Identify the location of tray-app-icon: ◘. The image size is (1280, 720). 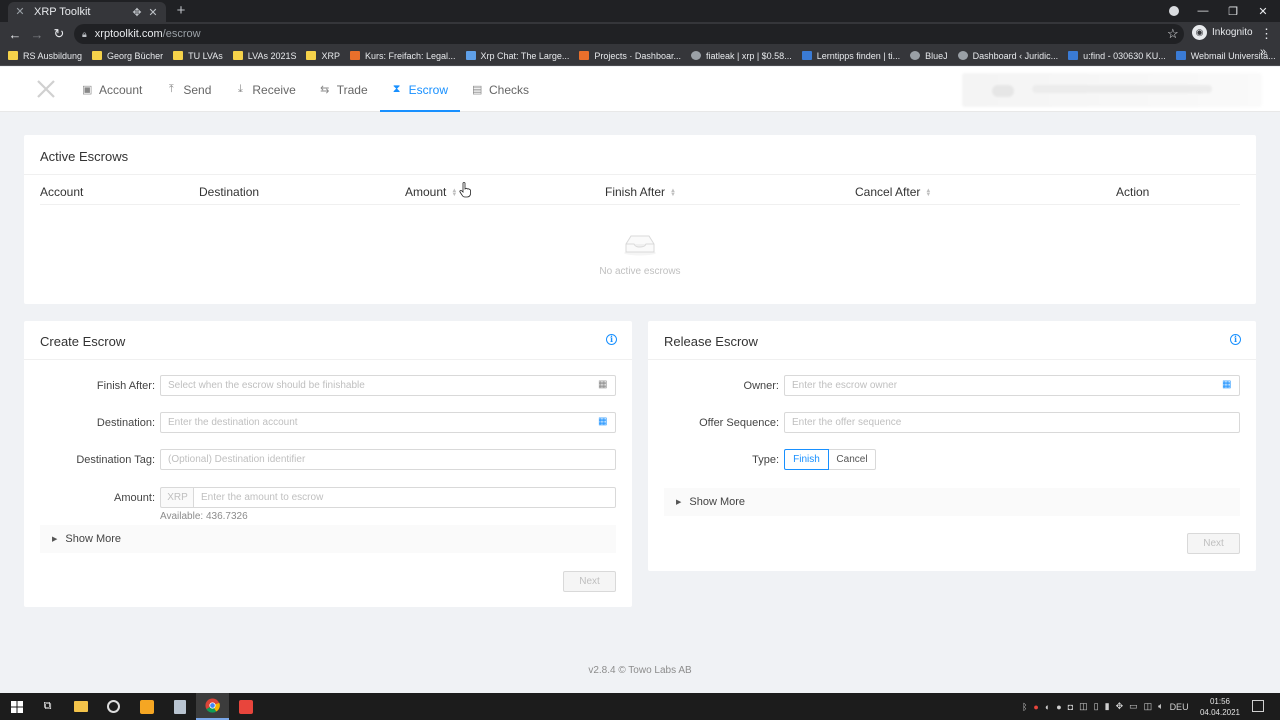
(1070, 707).